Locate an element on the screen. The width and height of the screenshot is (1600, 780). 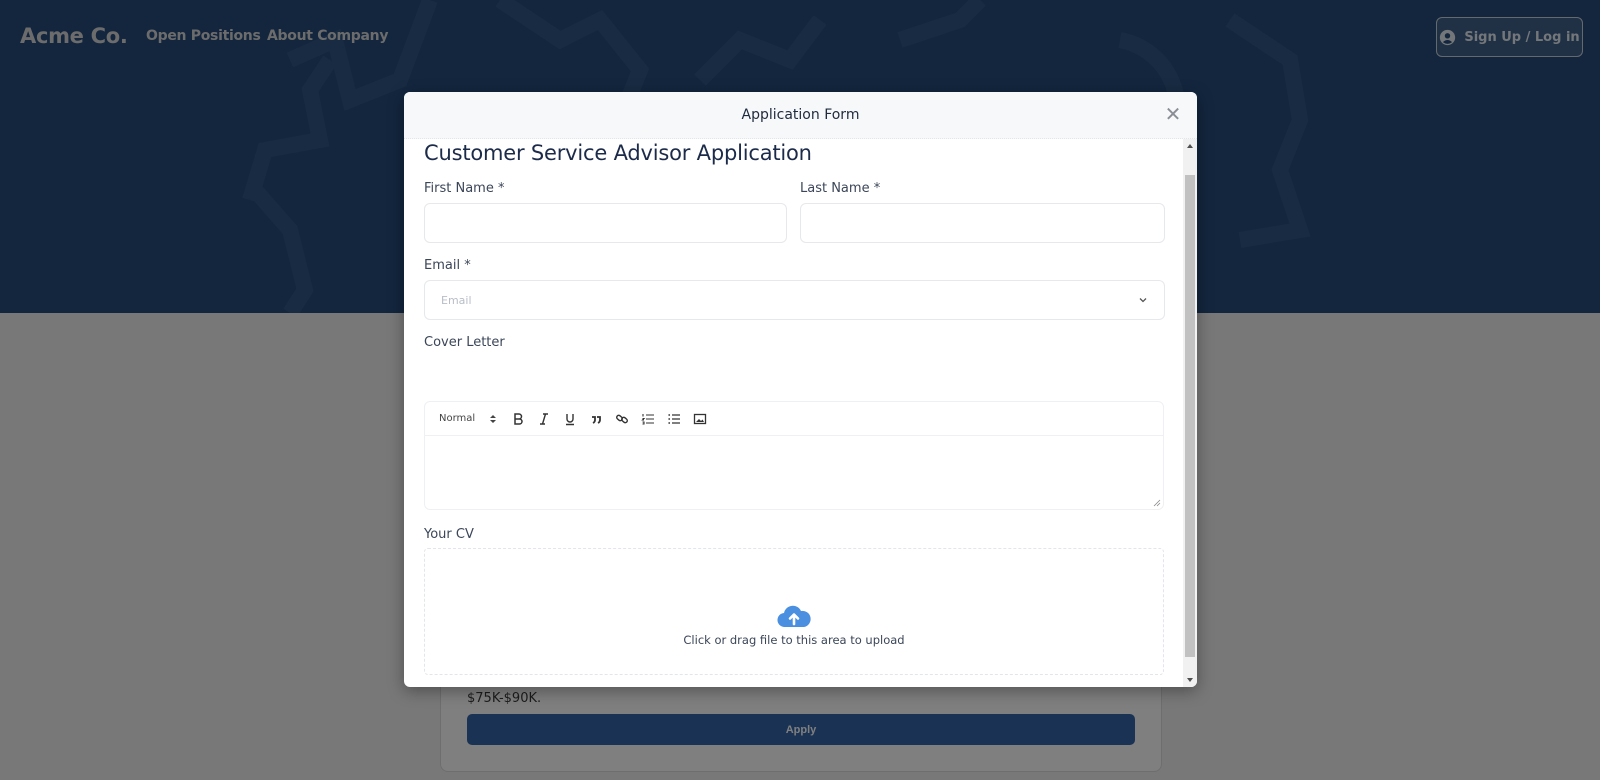
first-name-label: First Name * is located at coordinates (464, 188).